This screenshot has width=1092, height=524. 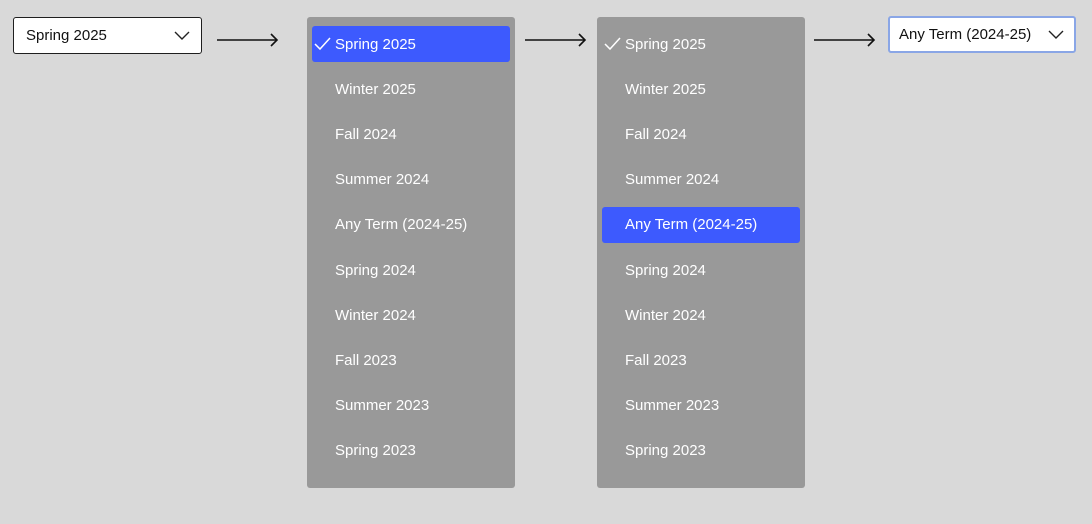 I want to click on term-select-updated: Any Term (2024-25), so click(x=982, y=34).